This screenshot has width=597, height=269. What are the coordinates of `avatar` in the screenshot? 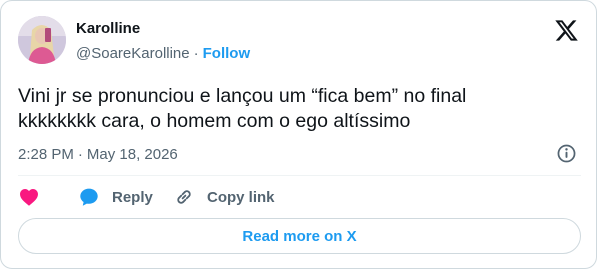 It's located at (42, 40).